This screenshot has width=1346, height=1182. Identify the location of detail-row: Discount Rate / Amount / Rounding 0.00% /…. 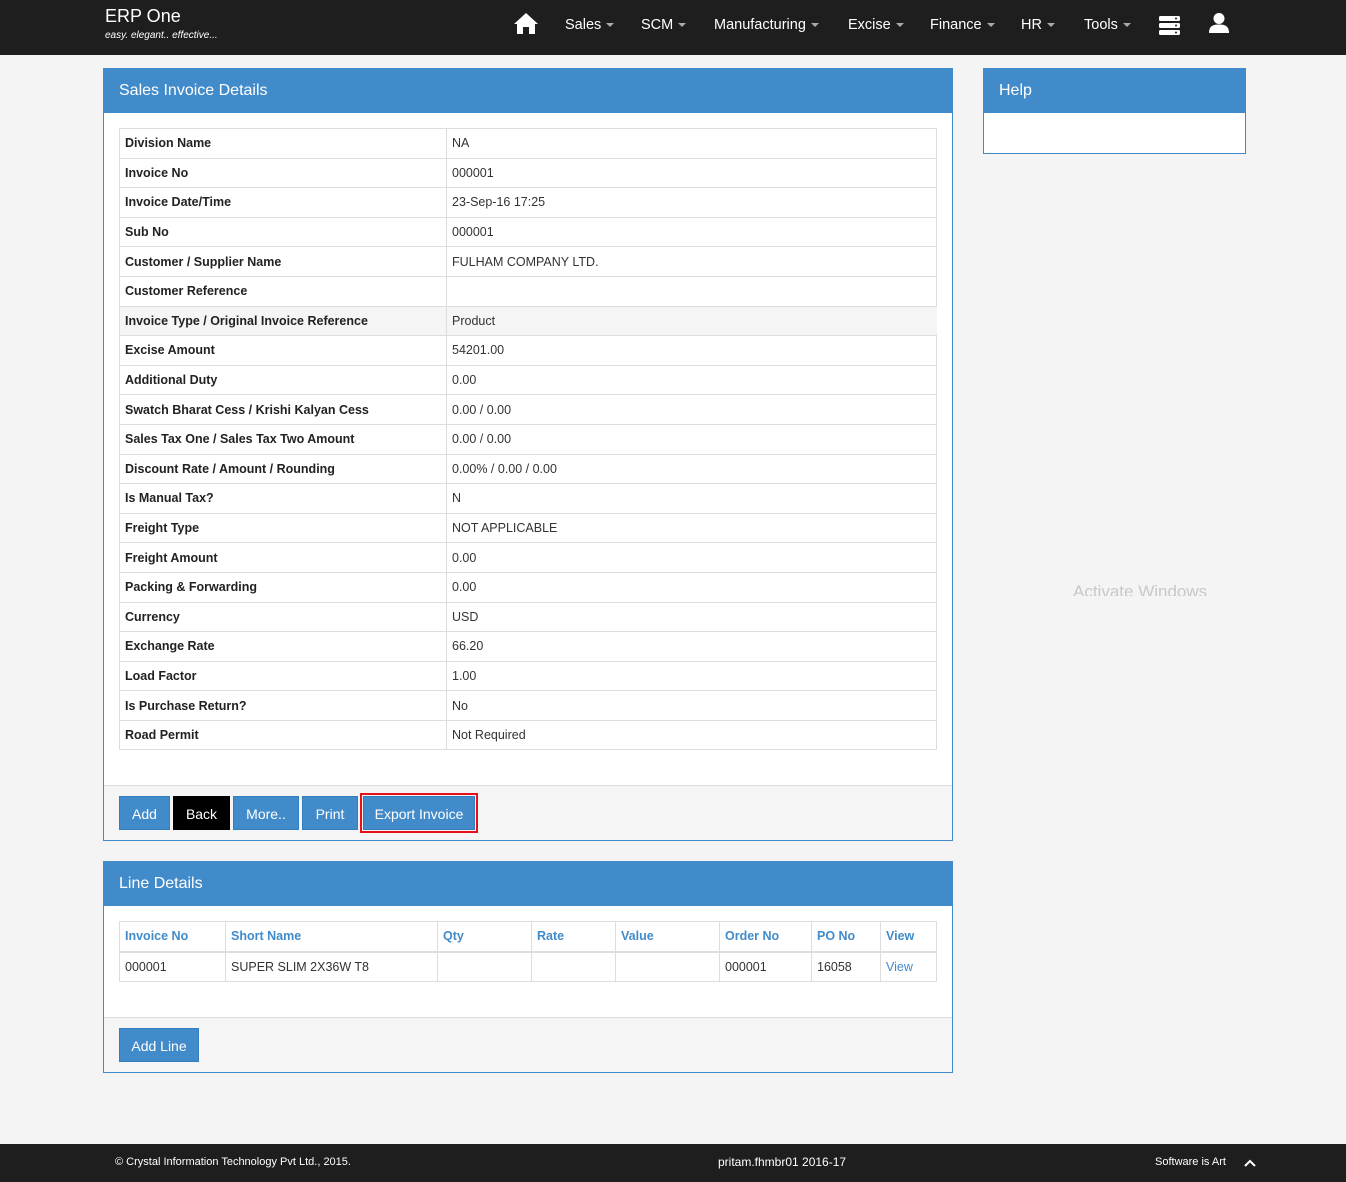
(528, 469).